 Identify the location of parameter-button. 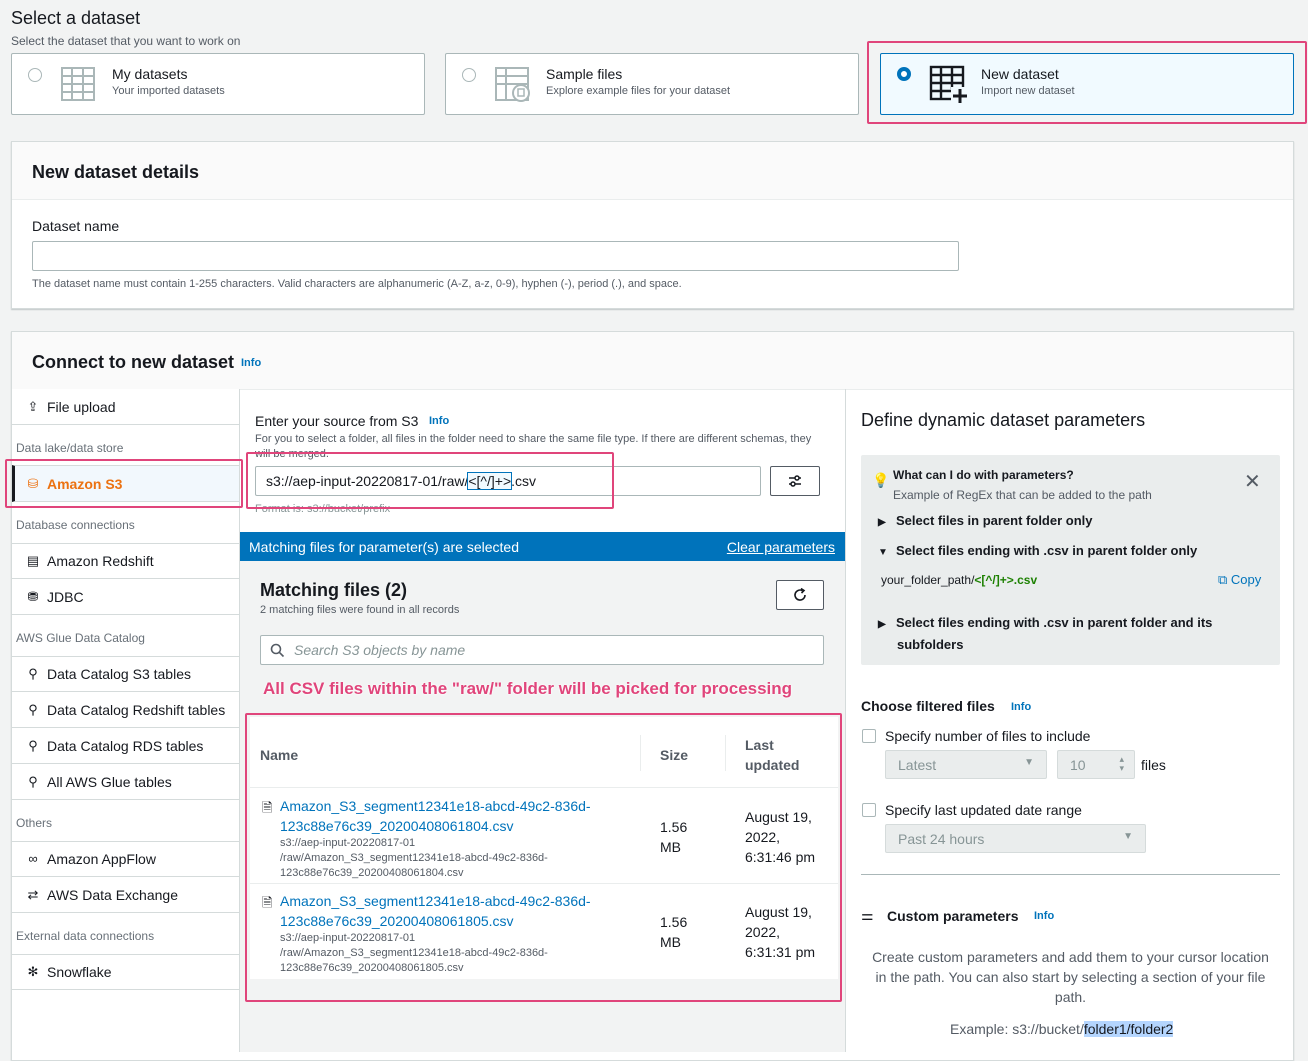
(795, 481).